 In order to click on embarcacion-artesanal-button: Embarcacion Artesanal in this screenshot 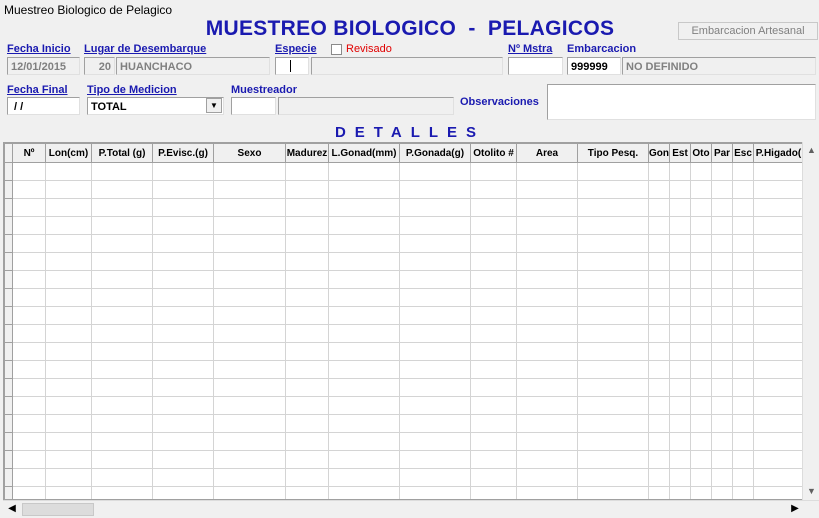, I will do `click(748, 31)`.